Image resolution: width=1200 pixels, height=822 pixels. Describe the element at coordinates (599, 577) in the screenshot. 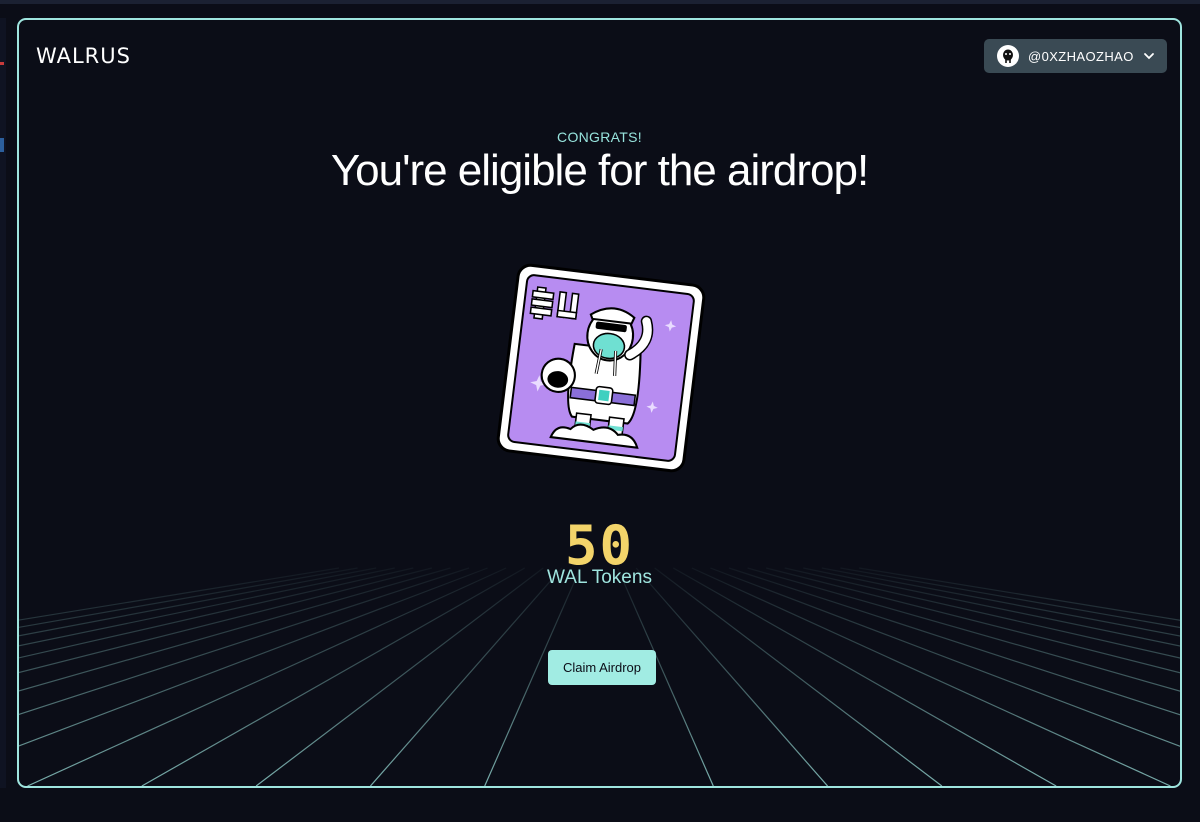

I see `token-unit-label: WAL Tokens` at that location.